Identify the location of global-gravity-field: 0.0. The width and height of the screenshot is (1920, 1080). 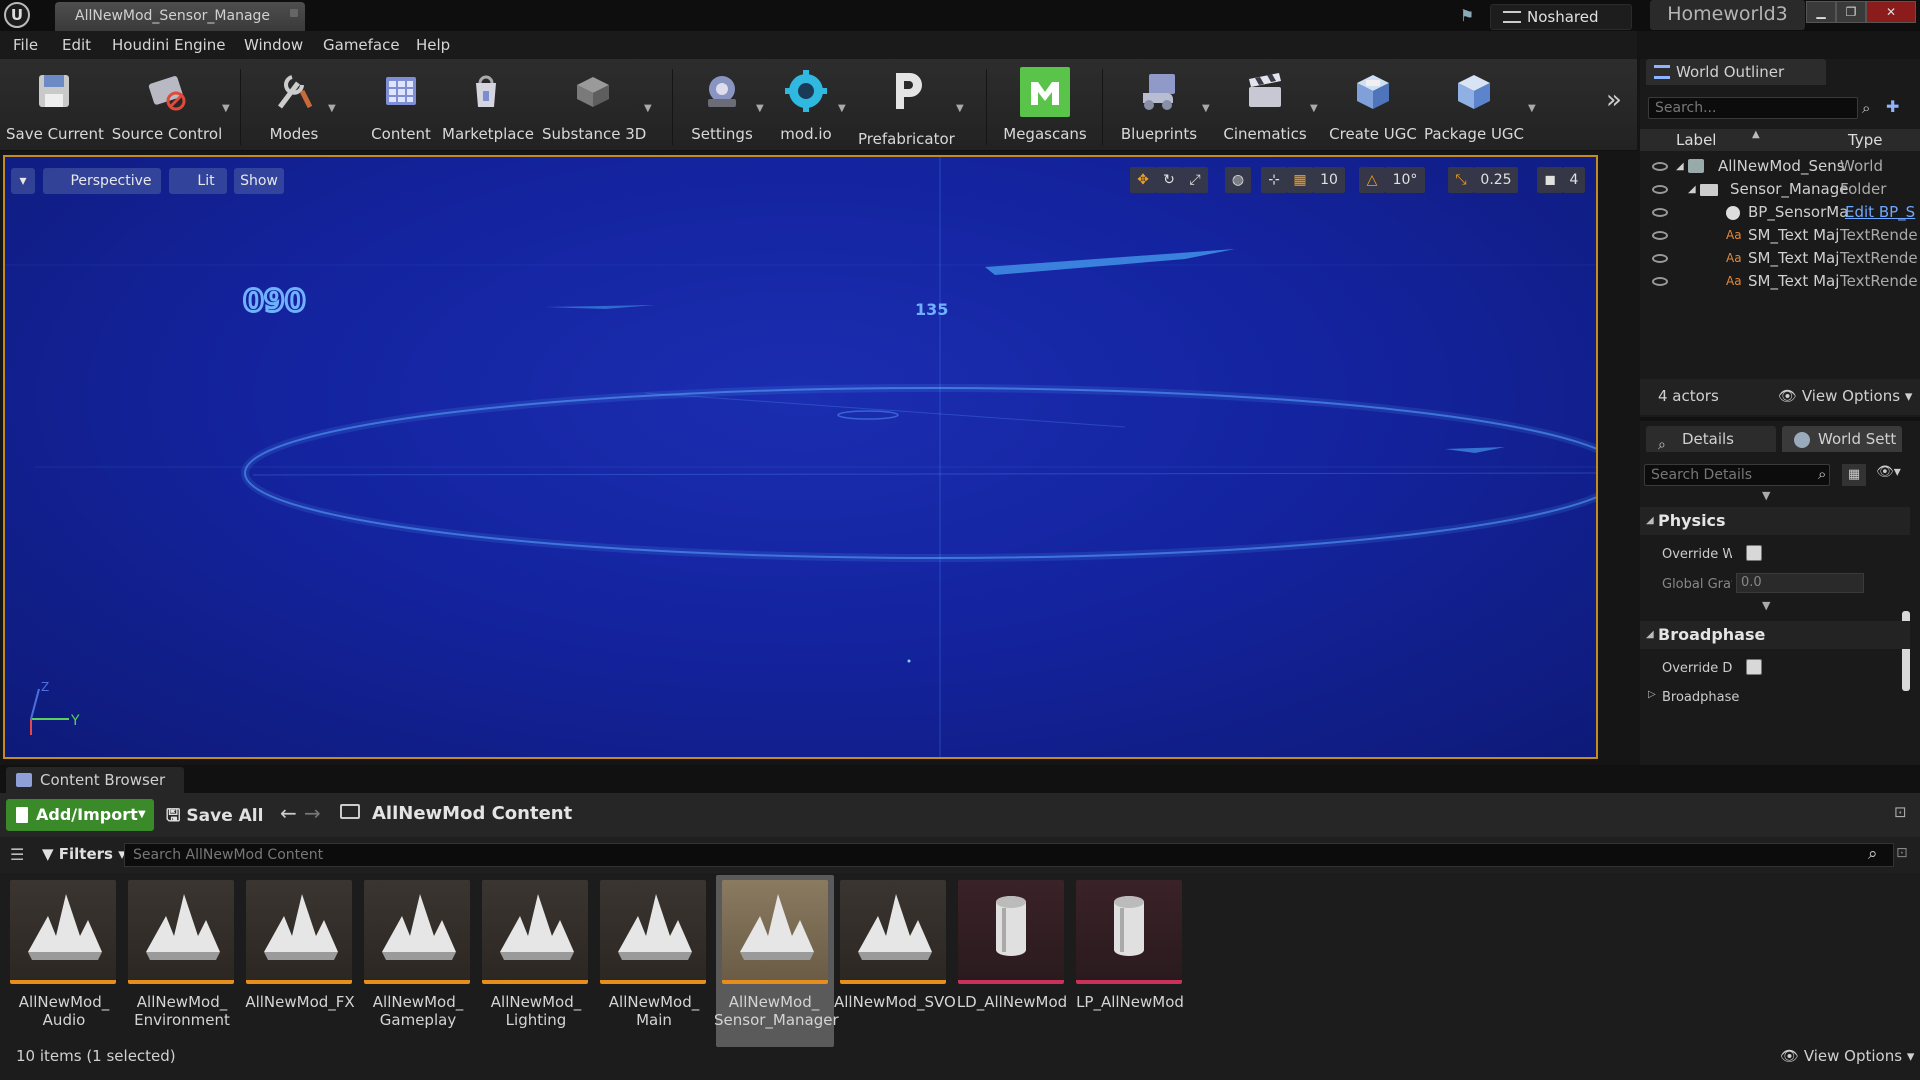
(1800, 583).